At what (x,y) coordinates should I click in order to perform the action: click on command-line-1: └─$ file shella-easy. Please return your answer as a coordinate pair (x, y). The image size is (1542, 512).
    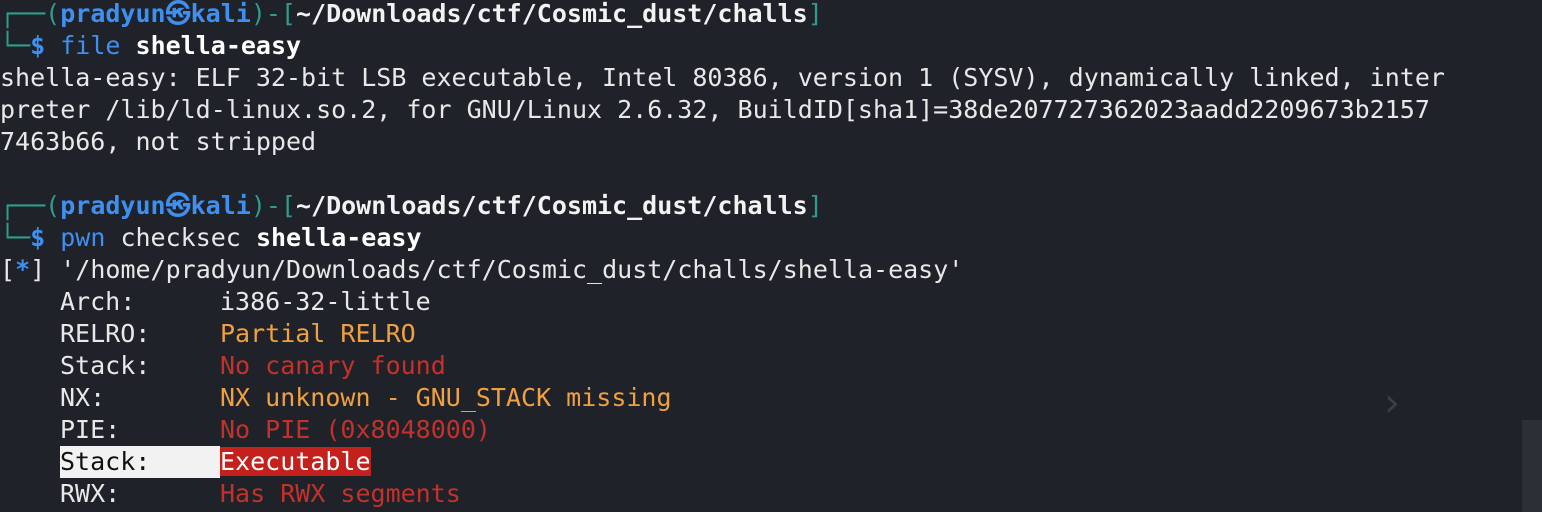
    Looking at the image, I should click on (771, 46).